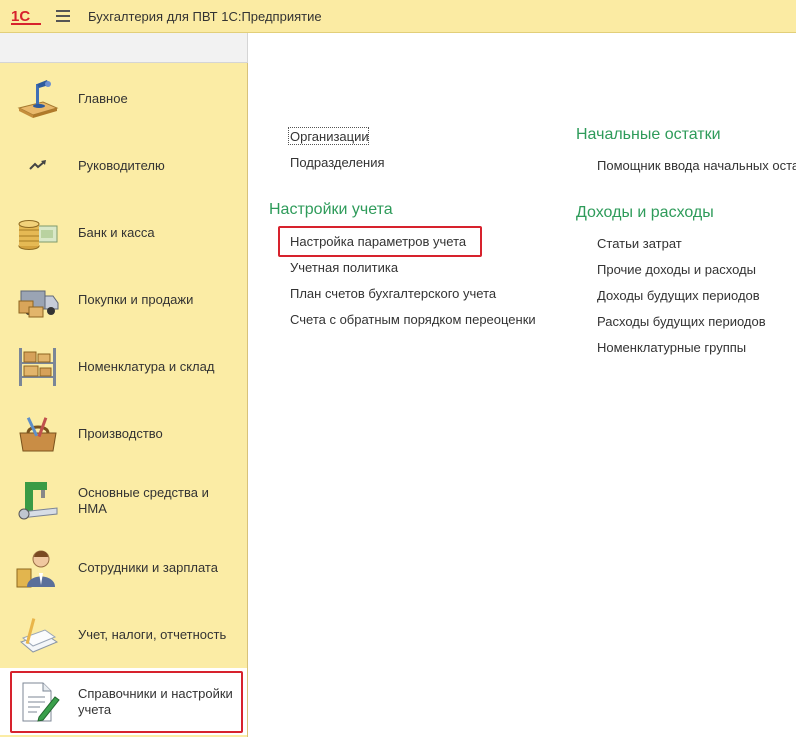 The height and width of the screenshot is (737, 796). Describe the element at coordinates (639, 243) in the screenshot. I see `link-expense-items: Статьи затрат` at that location.